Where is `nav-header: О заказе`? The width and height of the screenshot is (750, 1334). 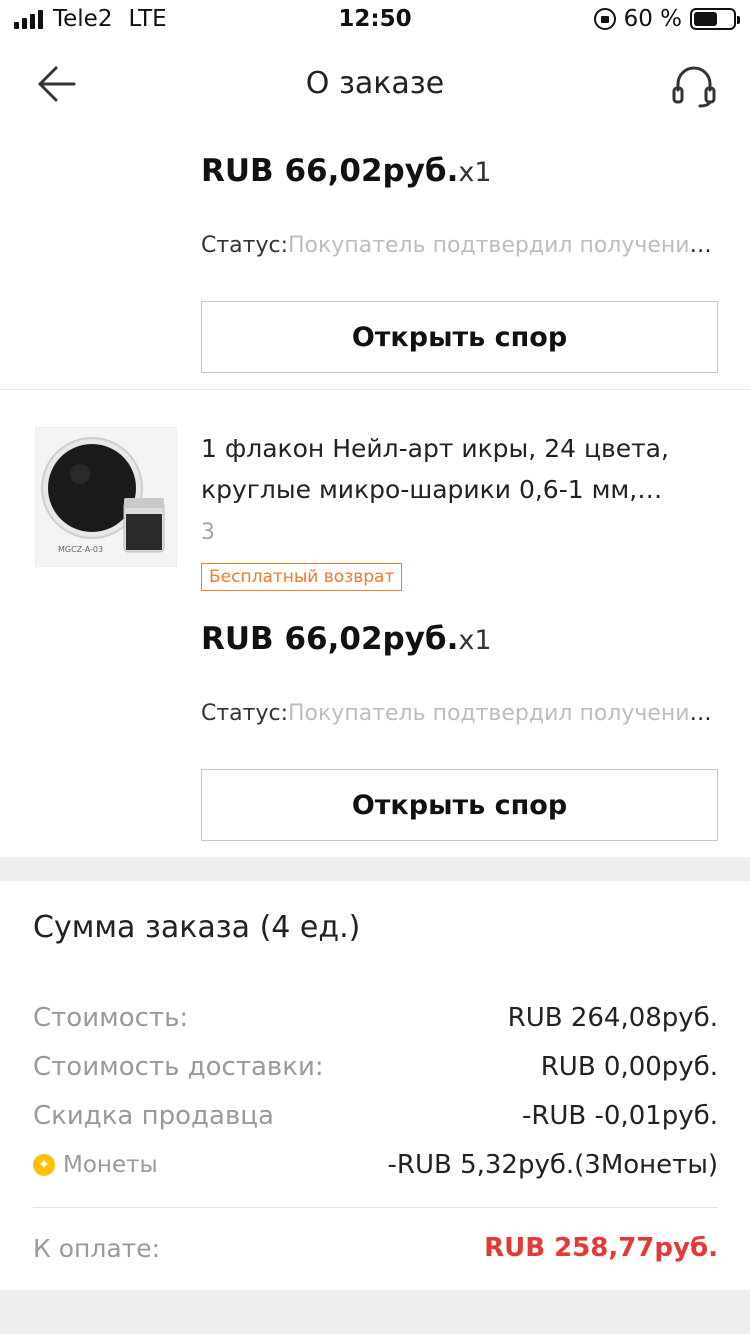
nav-header: О заказе is located at coordinates (375, 85).